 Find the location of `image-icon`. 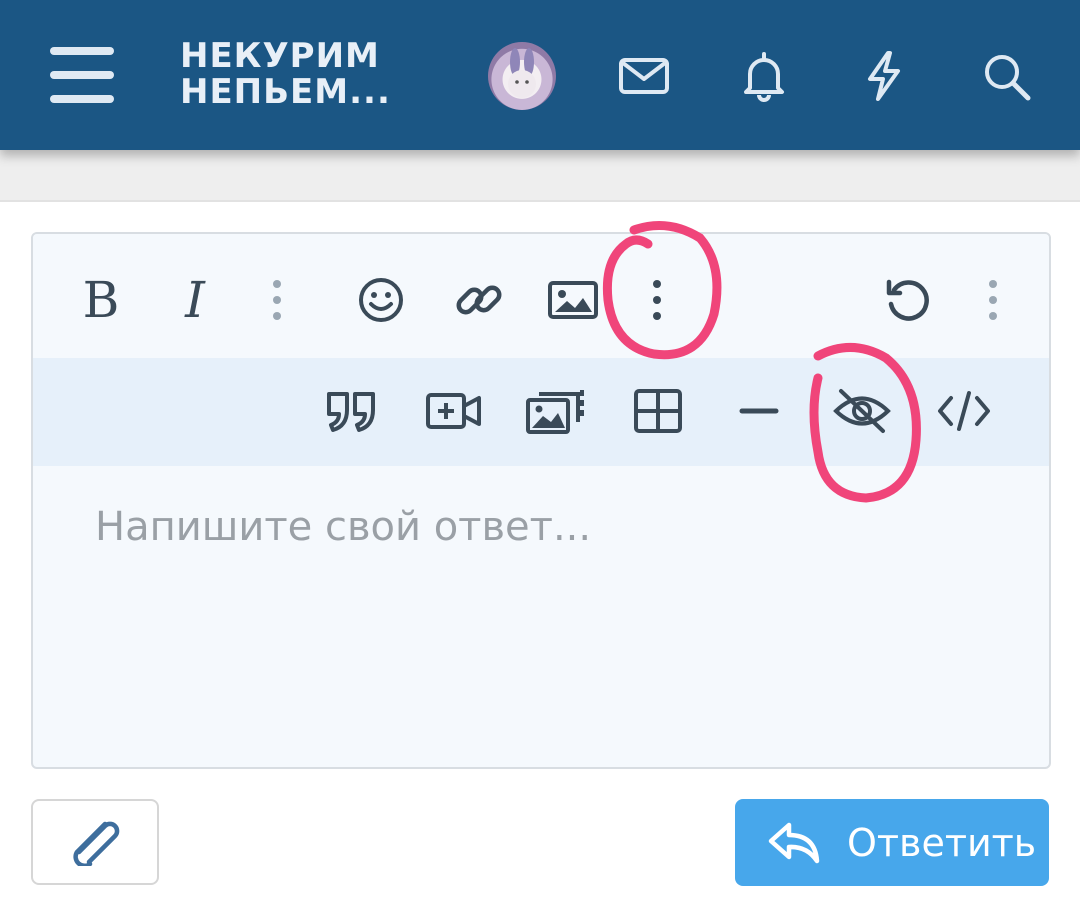

image-icon is located at coordinates (573, 300).